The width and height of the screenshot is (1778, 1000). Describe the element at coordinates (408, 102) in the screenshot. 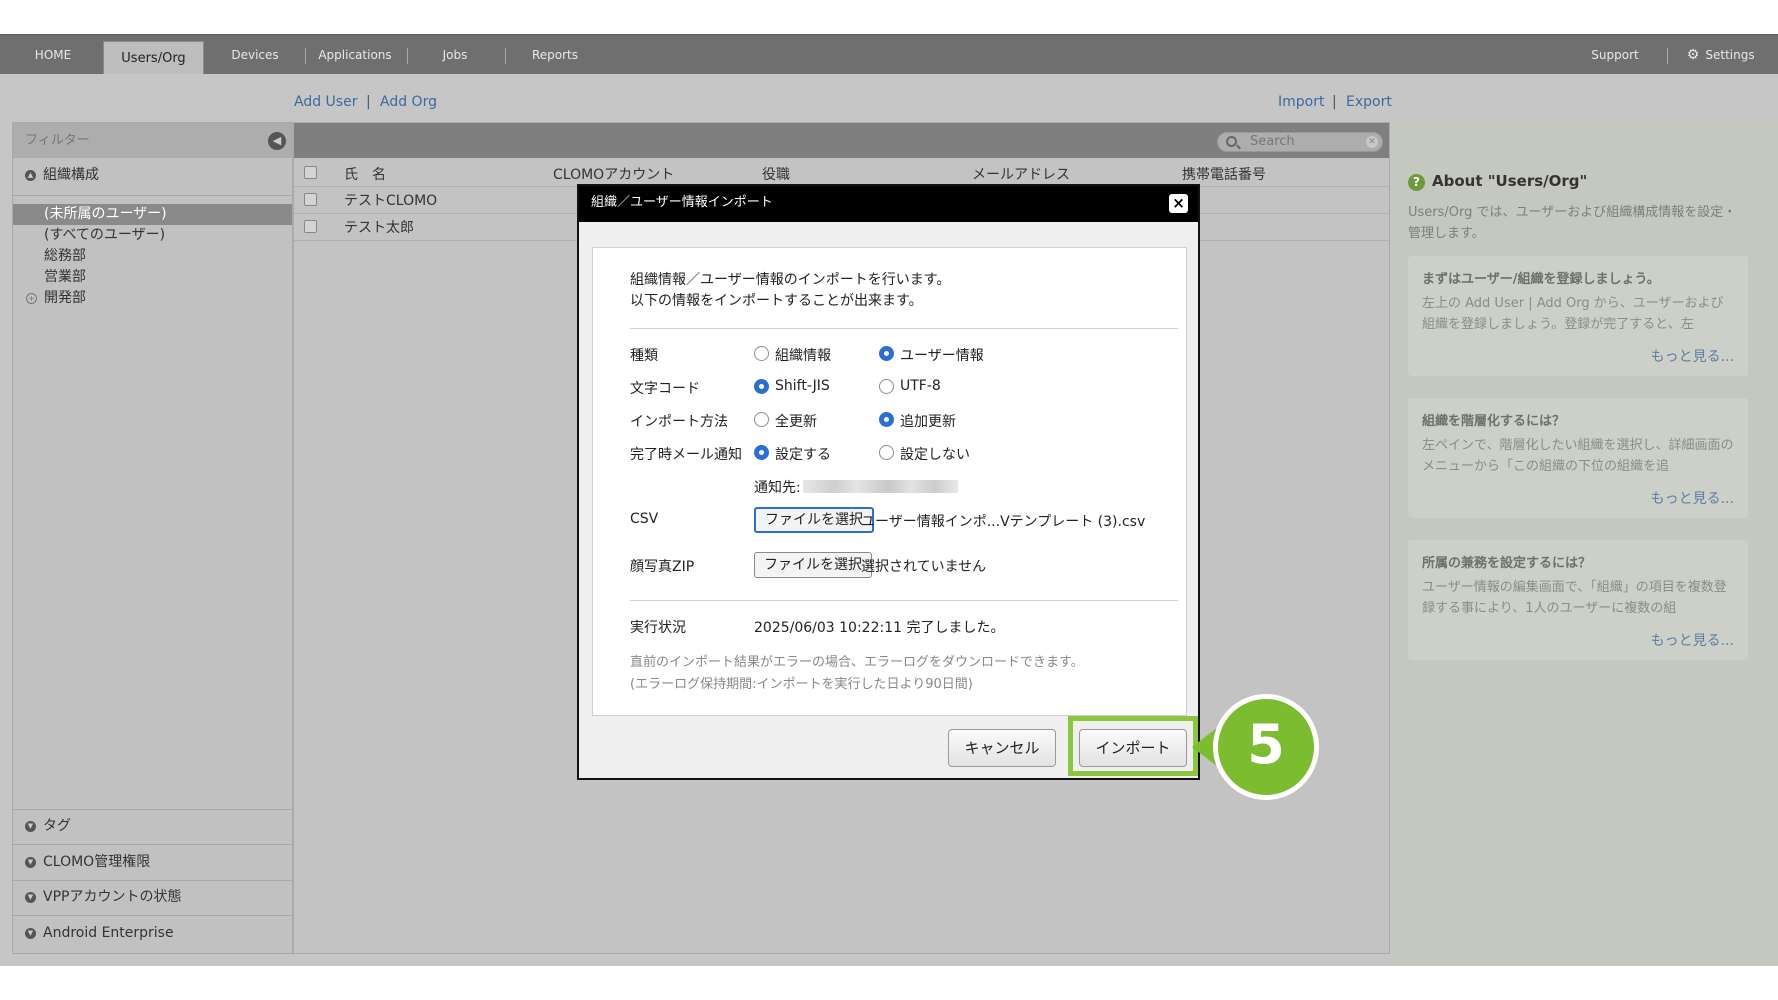

I see `add-org-link: Add Org` at that location.